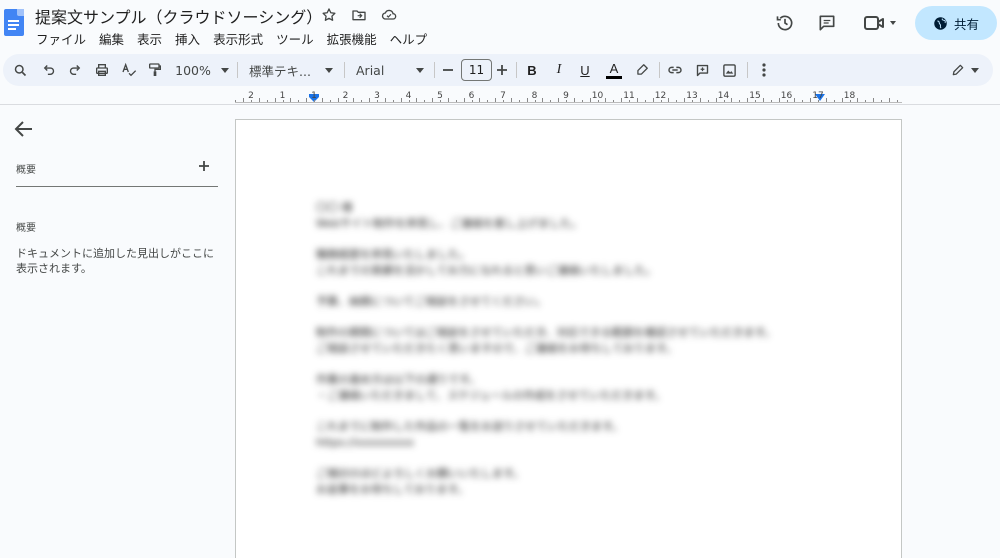  Describe the element at coordinates (966, 24) in the screenshot. I see `share-label: 共有` at that location.